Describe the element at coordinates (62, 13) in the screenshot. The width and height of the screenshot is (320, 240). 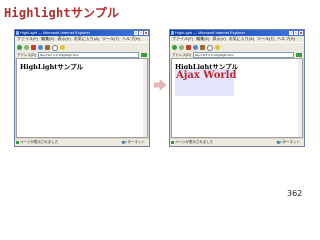
I see `slide-title: Highlightサンプル` at that location.